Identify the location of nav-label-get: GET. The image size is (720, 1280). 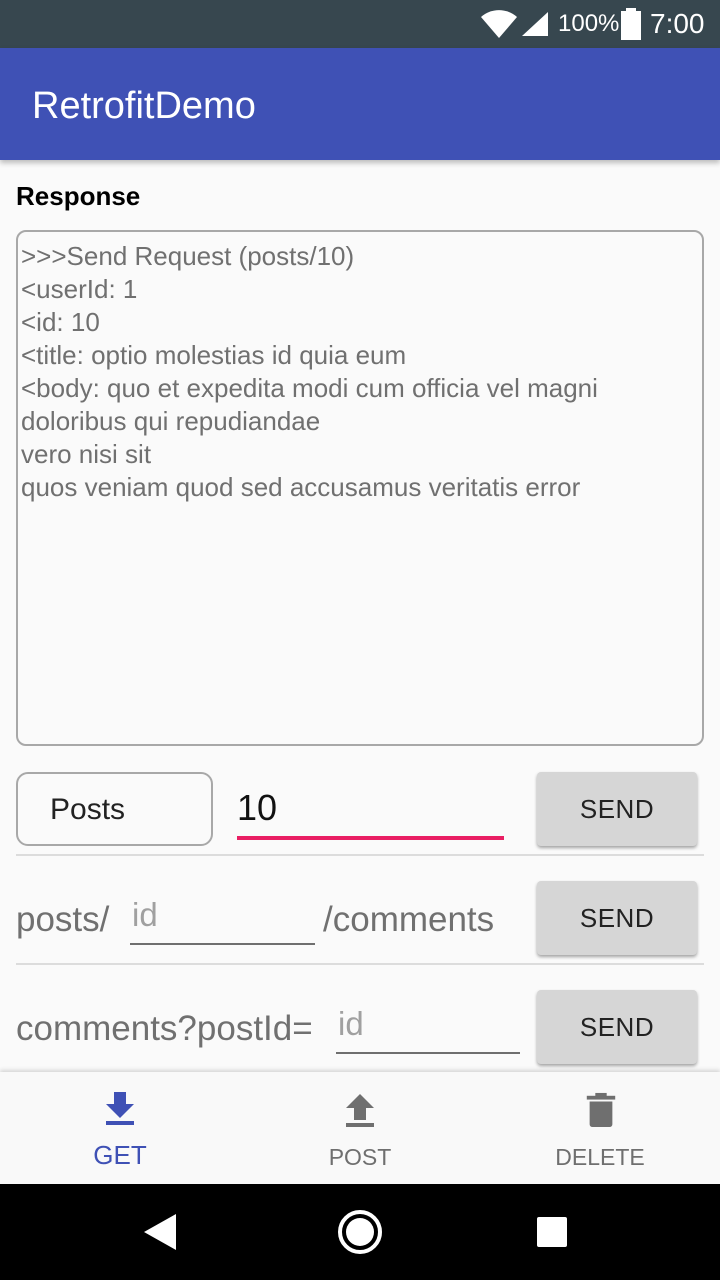
(120, 1155).